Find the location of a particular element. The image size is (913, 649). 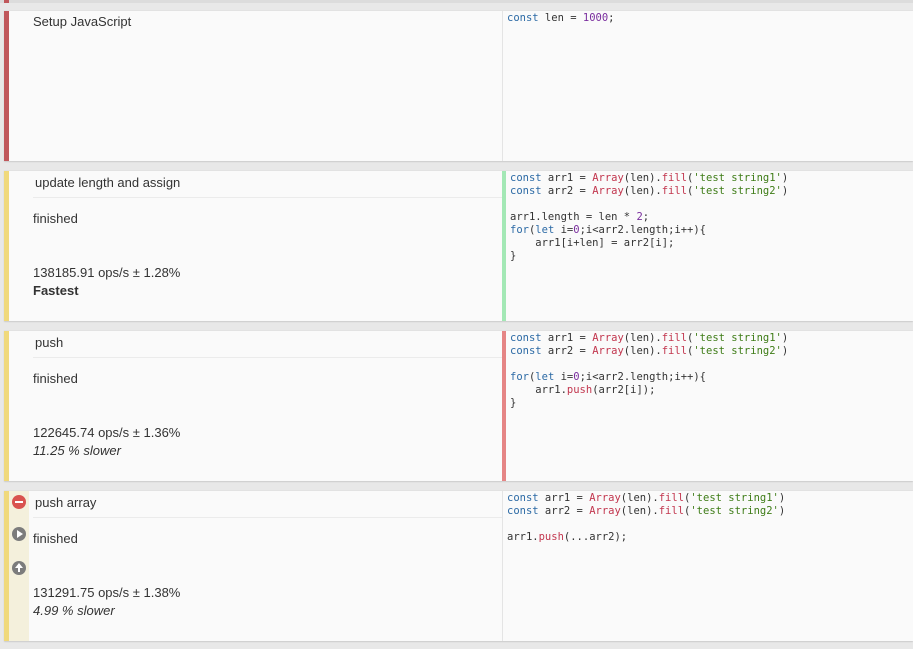

setup-code: const len = 1000; is located at coordinates (561, 18).